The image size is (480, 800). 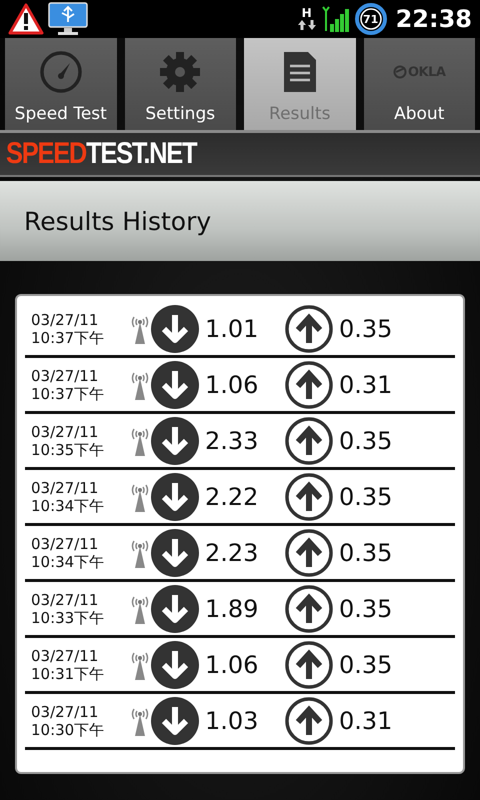 What do you see at coordinates (232, 496) in the screenshot?
I see `download-speed: 2.22` at bounding box center [232, 496].